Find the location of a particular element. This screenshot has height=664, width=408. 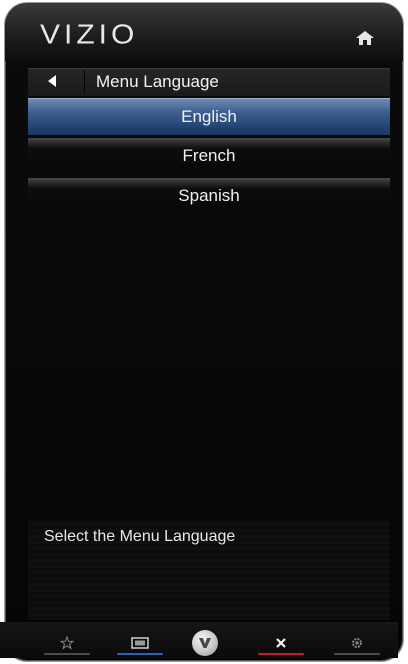

title-divider is located at coordinates (84, 82).